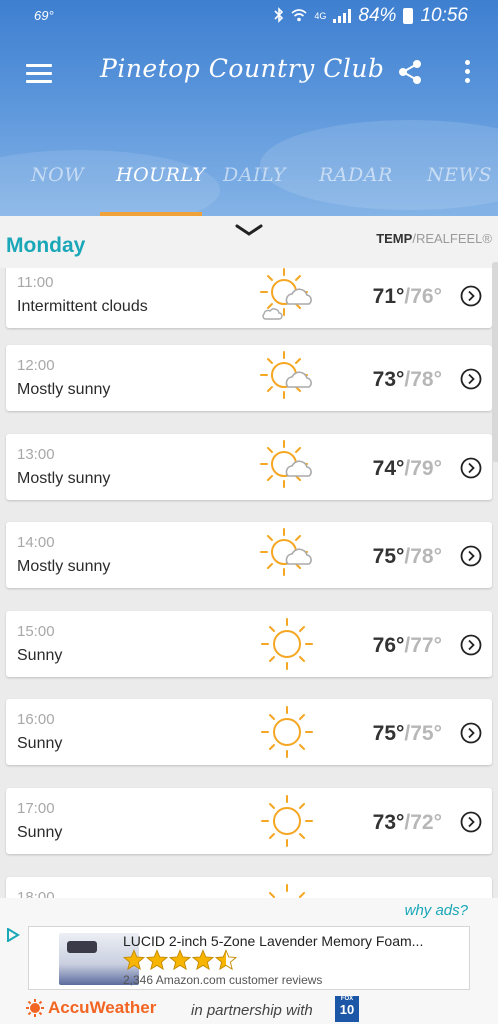 This screenshot has width=498, height=1024. What do you see at coordinates (467, 73) in the screenshot?
I see `more-options-icon` at bounding box center [467, 73].